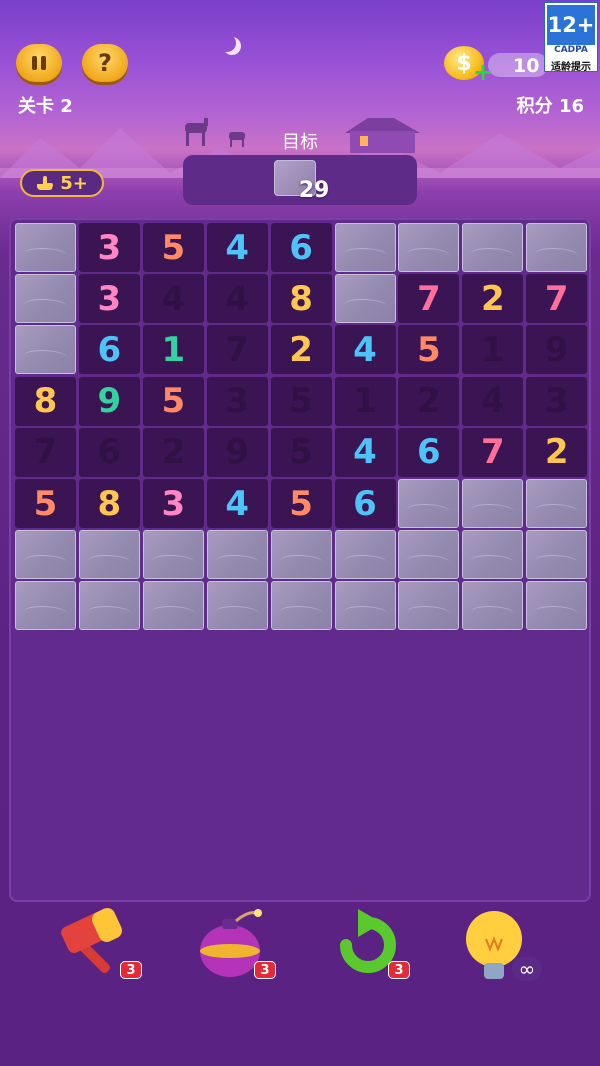  I want to click on bomb-count-badge: 3, so click(265, 970).